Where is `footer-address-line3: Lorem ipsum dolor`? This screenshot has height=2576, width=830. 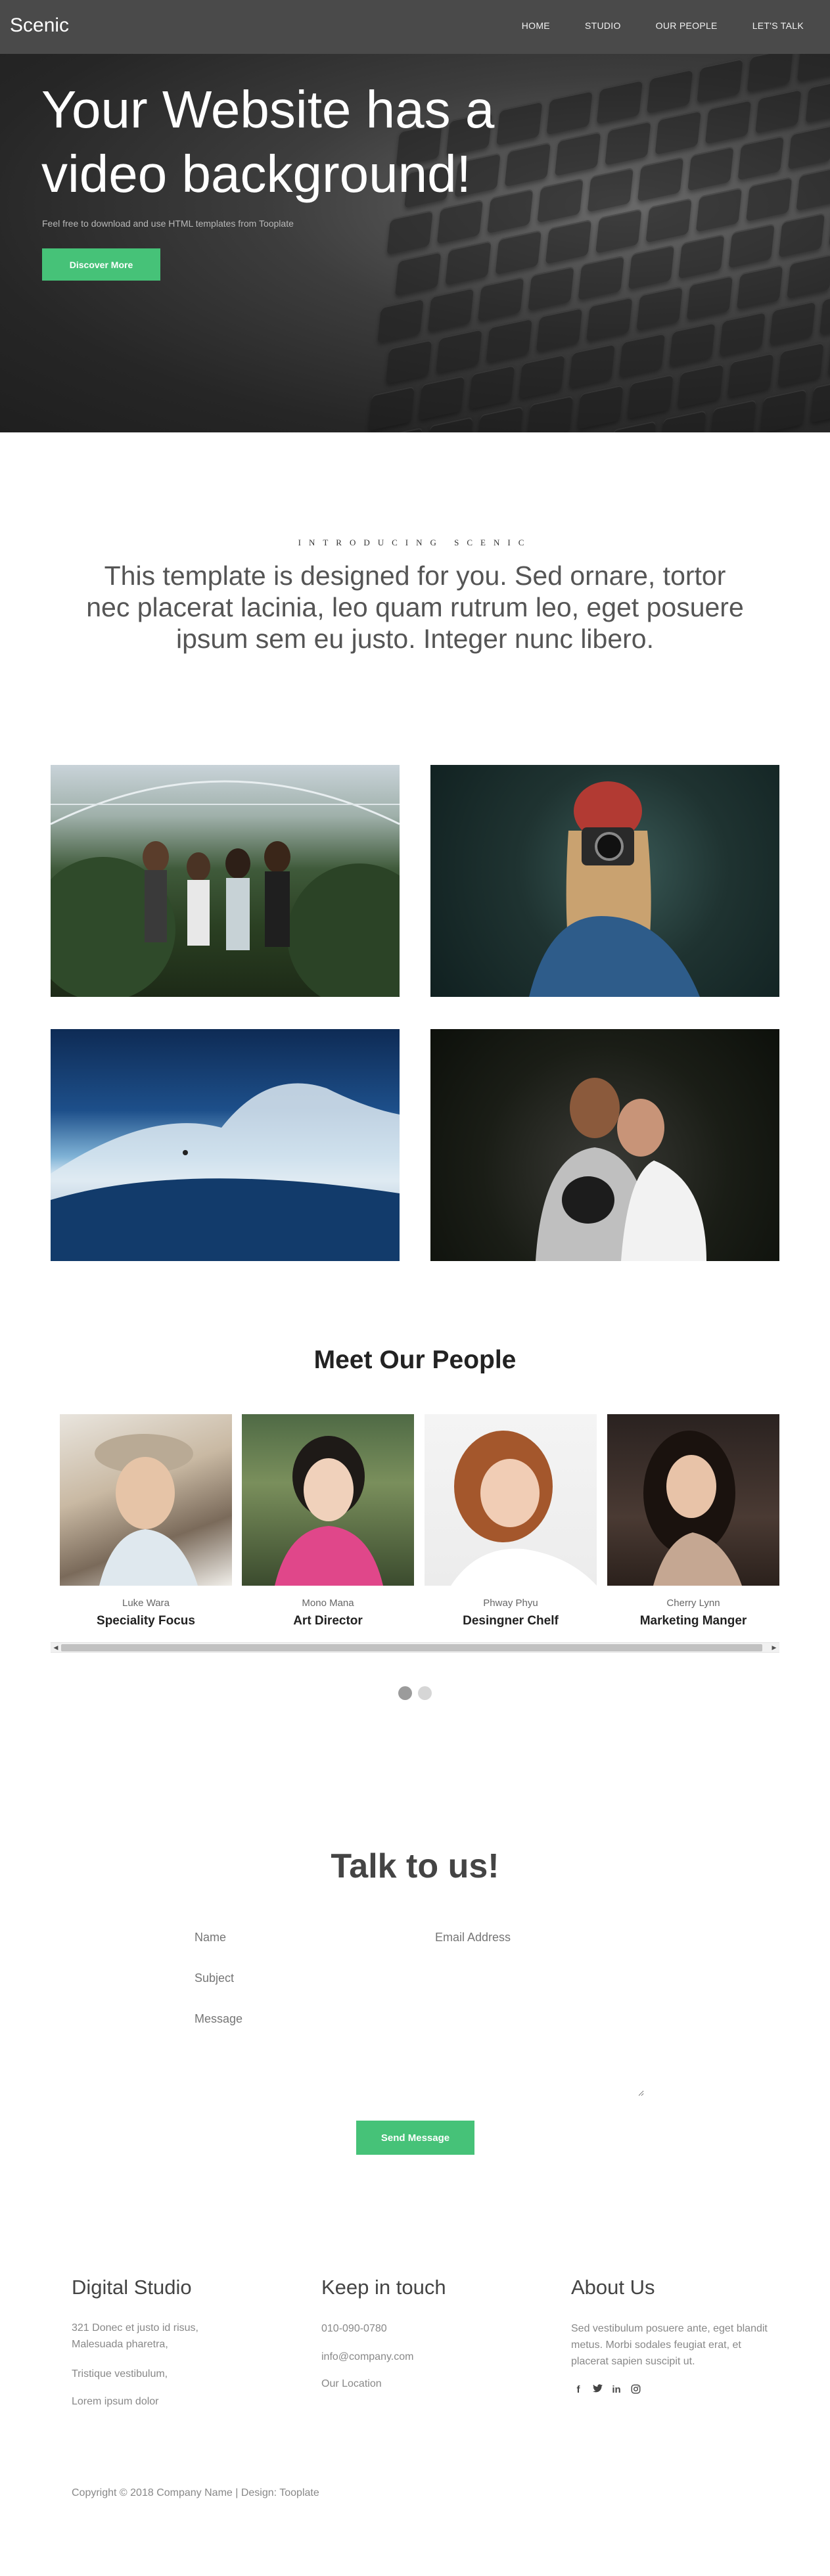 footer-address-line3: Lorem ipsum dolor is located at coordinates (115, 2401).